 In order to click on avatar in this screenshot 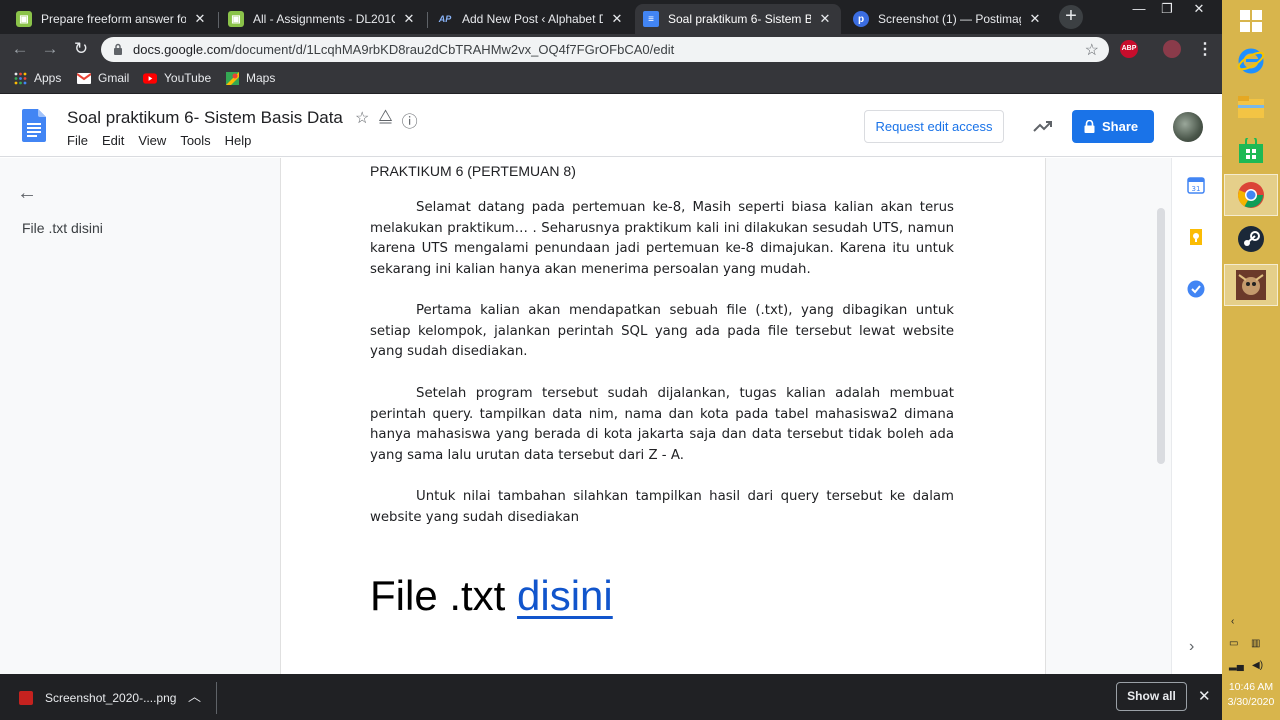, I will do `click(1188, 127)`.